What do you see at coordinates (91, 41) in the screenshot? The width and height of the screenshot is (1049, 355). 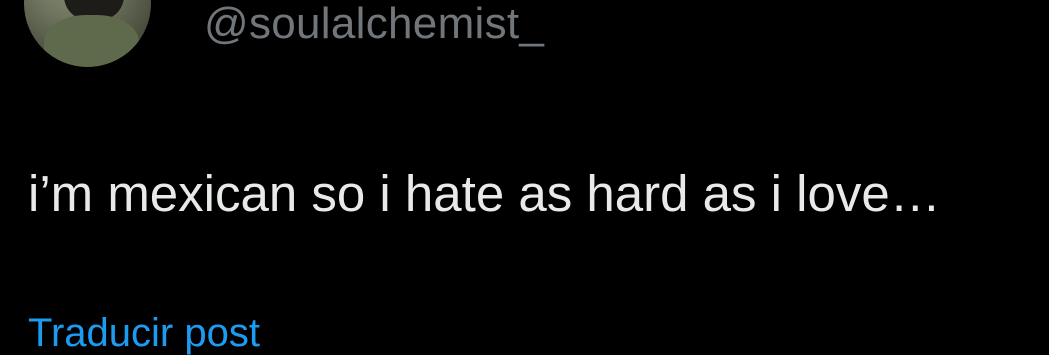 I see `avatar-shoulder-shape` at bounding box center [91, 41].